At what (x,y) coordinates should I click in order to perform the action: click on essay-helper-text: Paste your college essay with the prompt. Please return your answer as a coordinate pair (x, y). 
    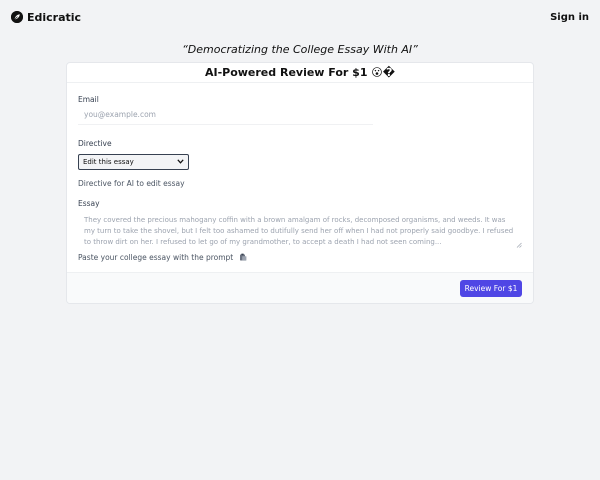
    Looking at the image, I should click on (156, 257).